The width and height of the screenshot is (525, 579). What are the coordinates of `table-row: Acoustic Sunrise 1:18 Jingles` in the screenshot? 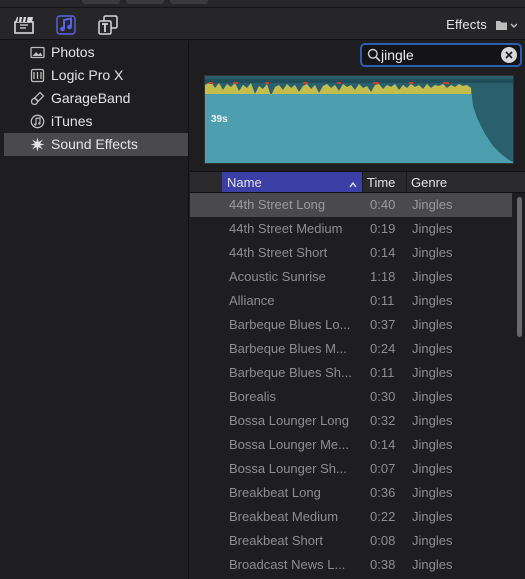 It's located at (351, 277).